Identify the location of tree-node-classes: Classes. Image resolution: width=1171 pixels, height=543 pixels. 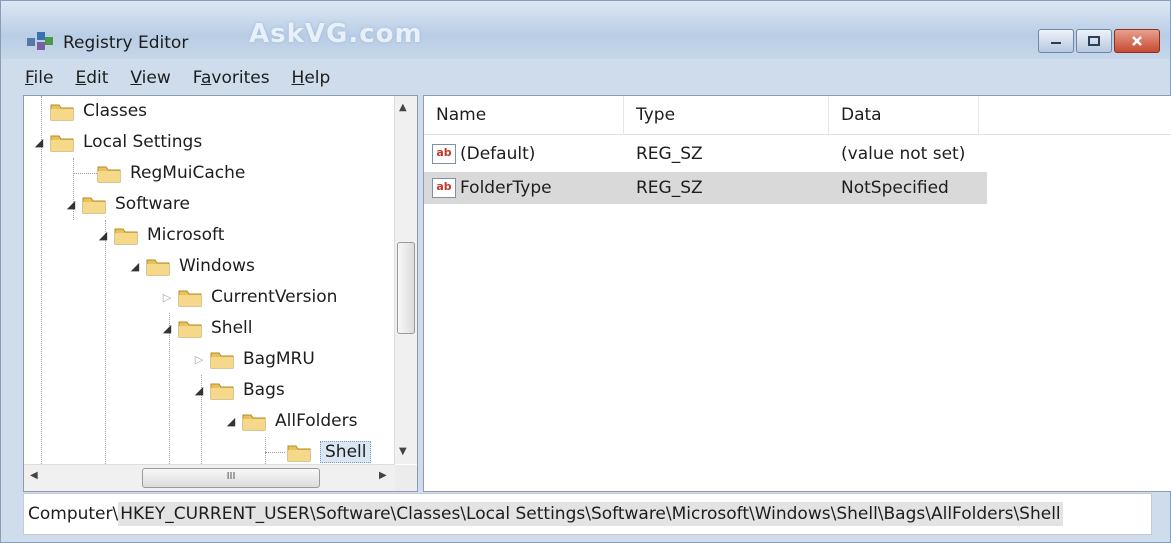
(89, 111).